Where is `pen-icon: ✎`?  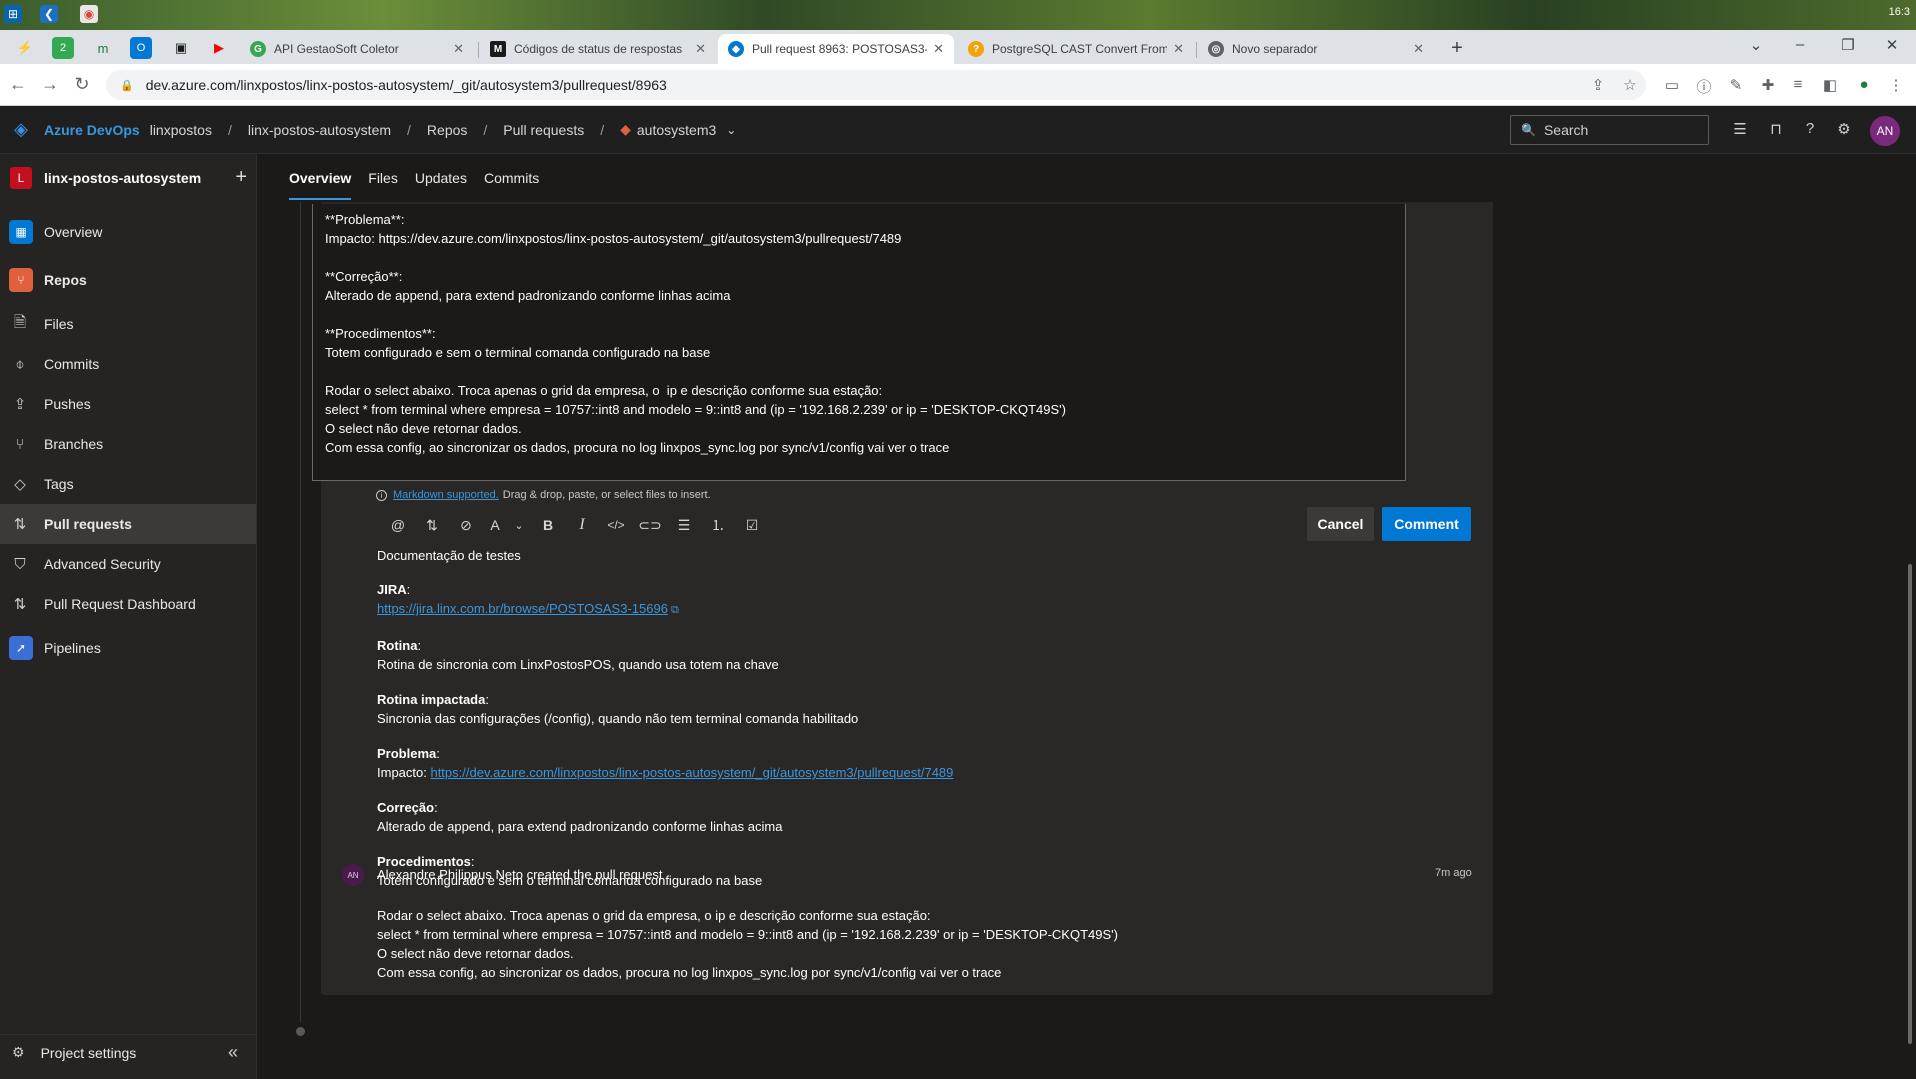
pen-icon: ✎ is located at coordinates (1736, 85).